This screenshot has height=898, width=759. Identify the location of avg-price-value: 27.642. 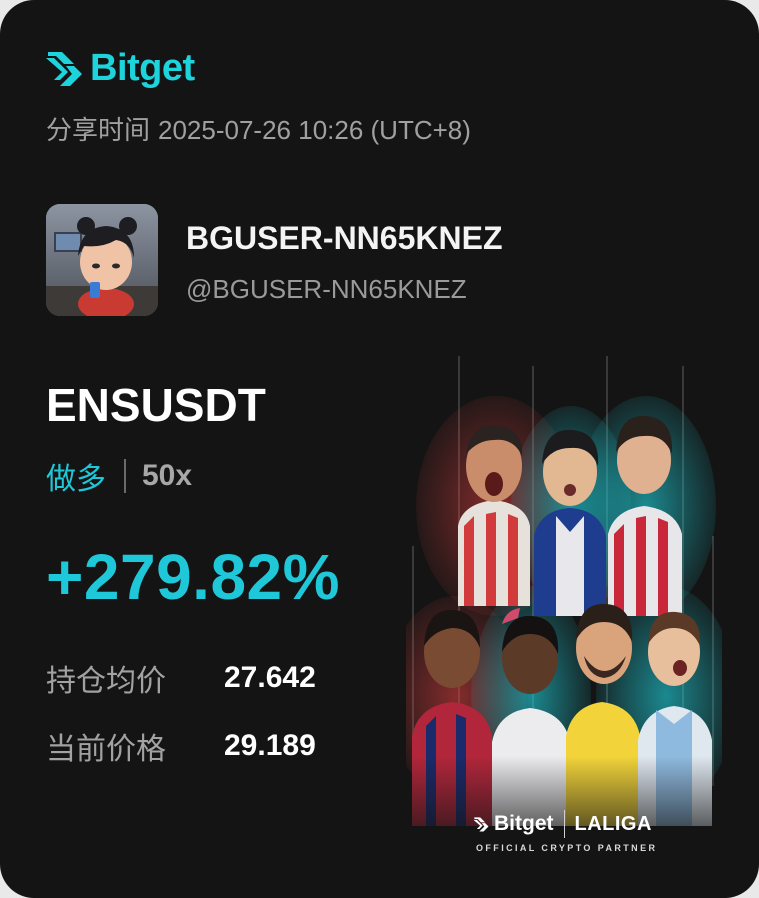
(270, 677).